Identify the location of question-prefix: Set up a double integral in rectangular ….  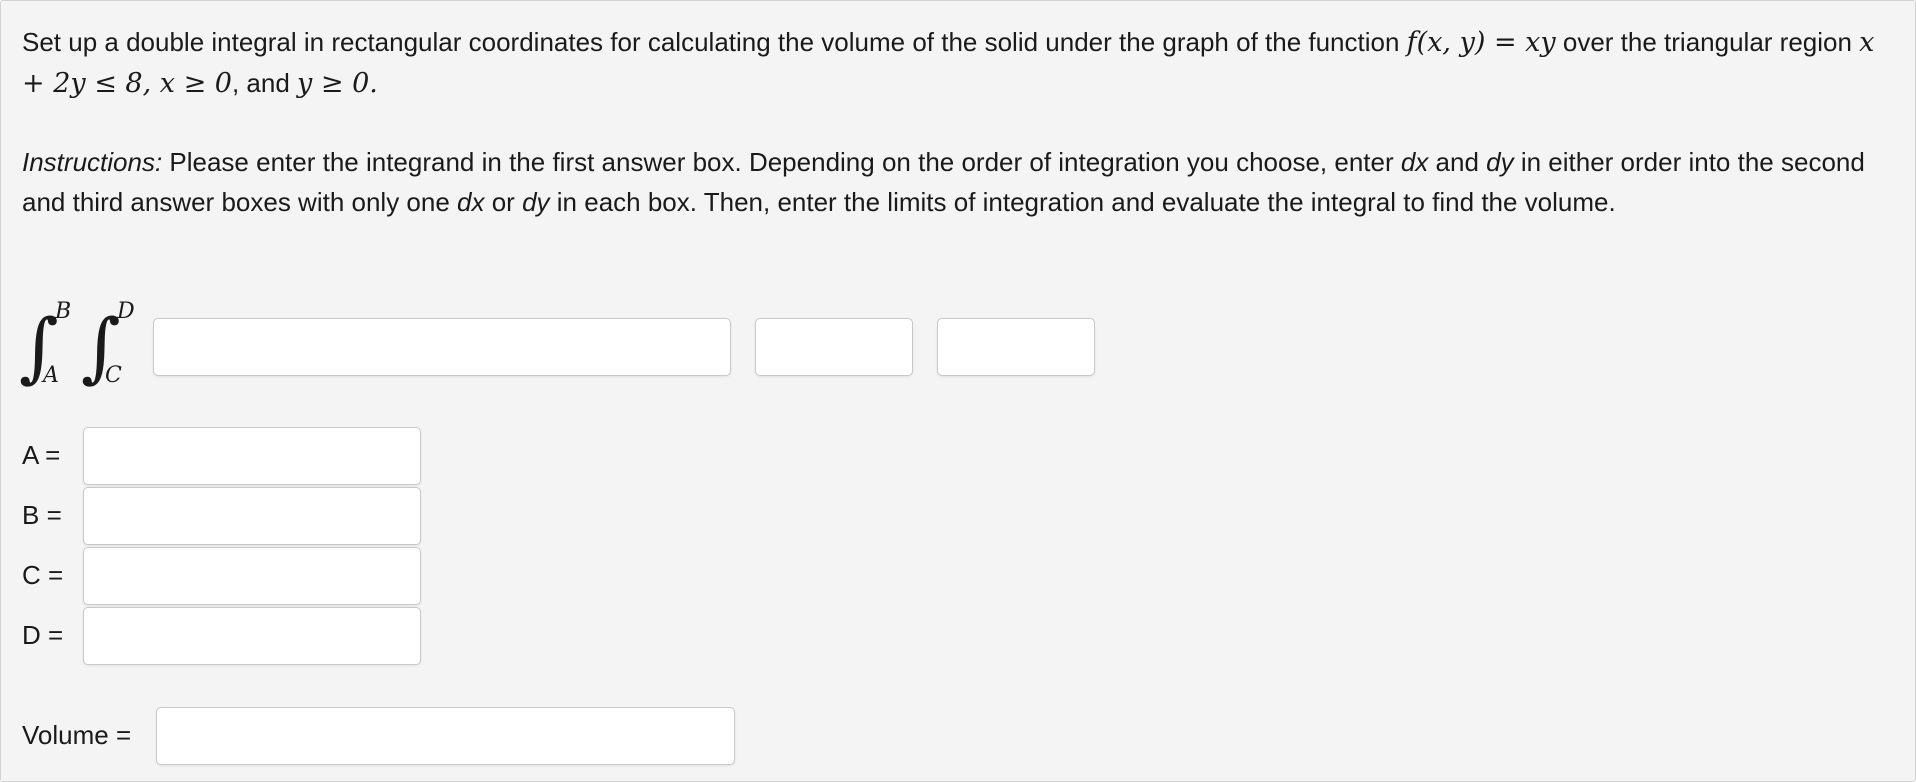
(714, 42).